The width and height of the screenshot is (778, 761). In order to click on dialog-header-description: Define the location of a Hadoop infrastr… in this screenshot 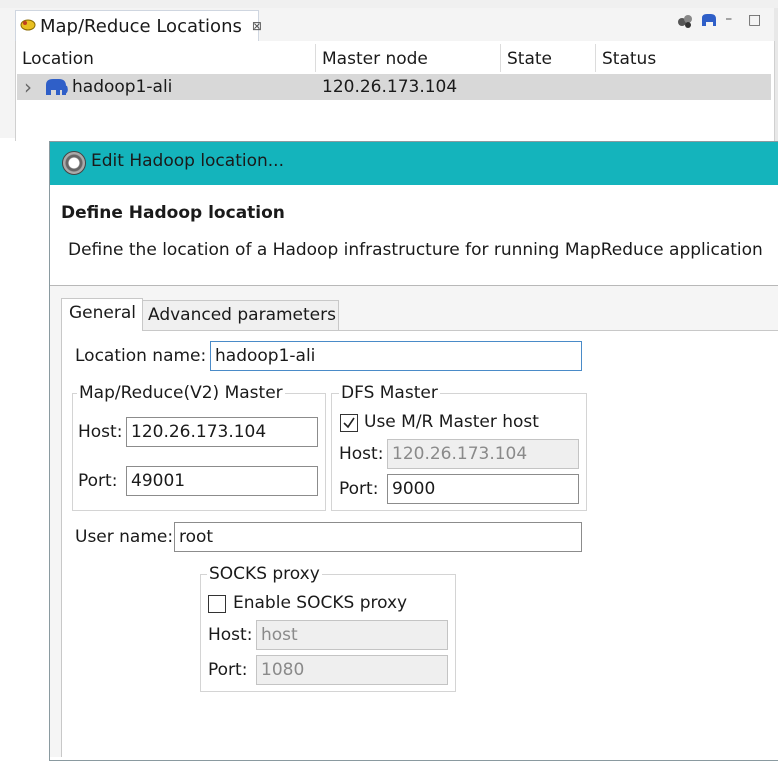, I will do `click(415, 250)`.